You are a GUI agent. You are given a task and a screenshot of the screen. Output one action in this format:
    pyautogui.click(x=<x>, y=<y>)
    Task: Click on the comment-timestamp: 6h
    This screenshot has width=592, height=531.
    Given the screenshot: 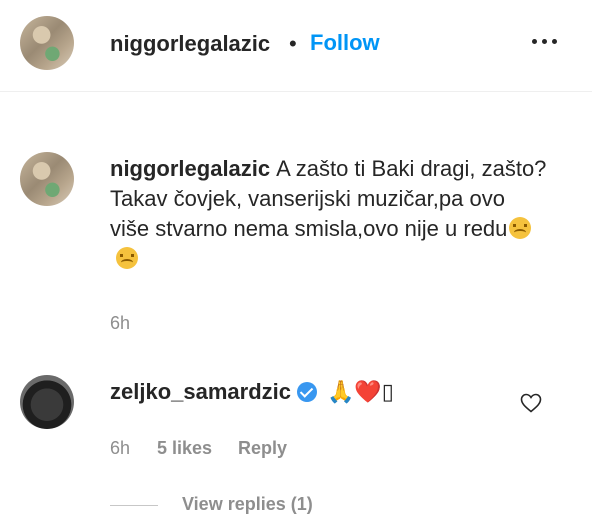 What is the action you would take?
    pyautogui.click(x=120, y=323)
    